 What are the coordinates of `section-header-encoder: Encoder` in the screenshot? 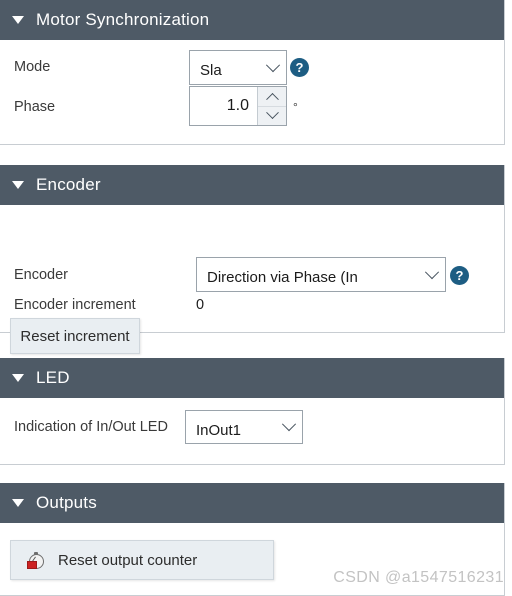 It's located at (252, 185).